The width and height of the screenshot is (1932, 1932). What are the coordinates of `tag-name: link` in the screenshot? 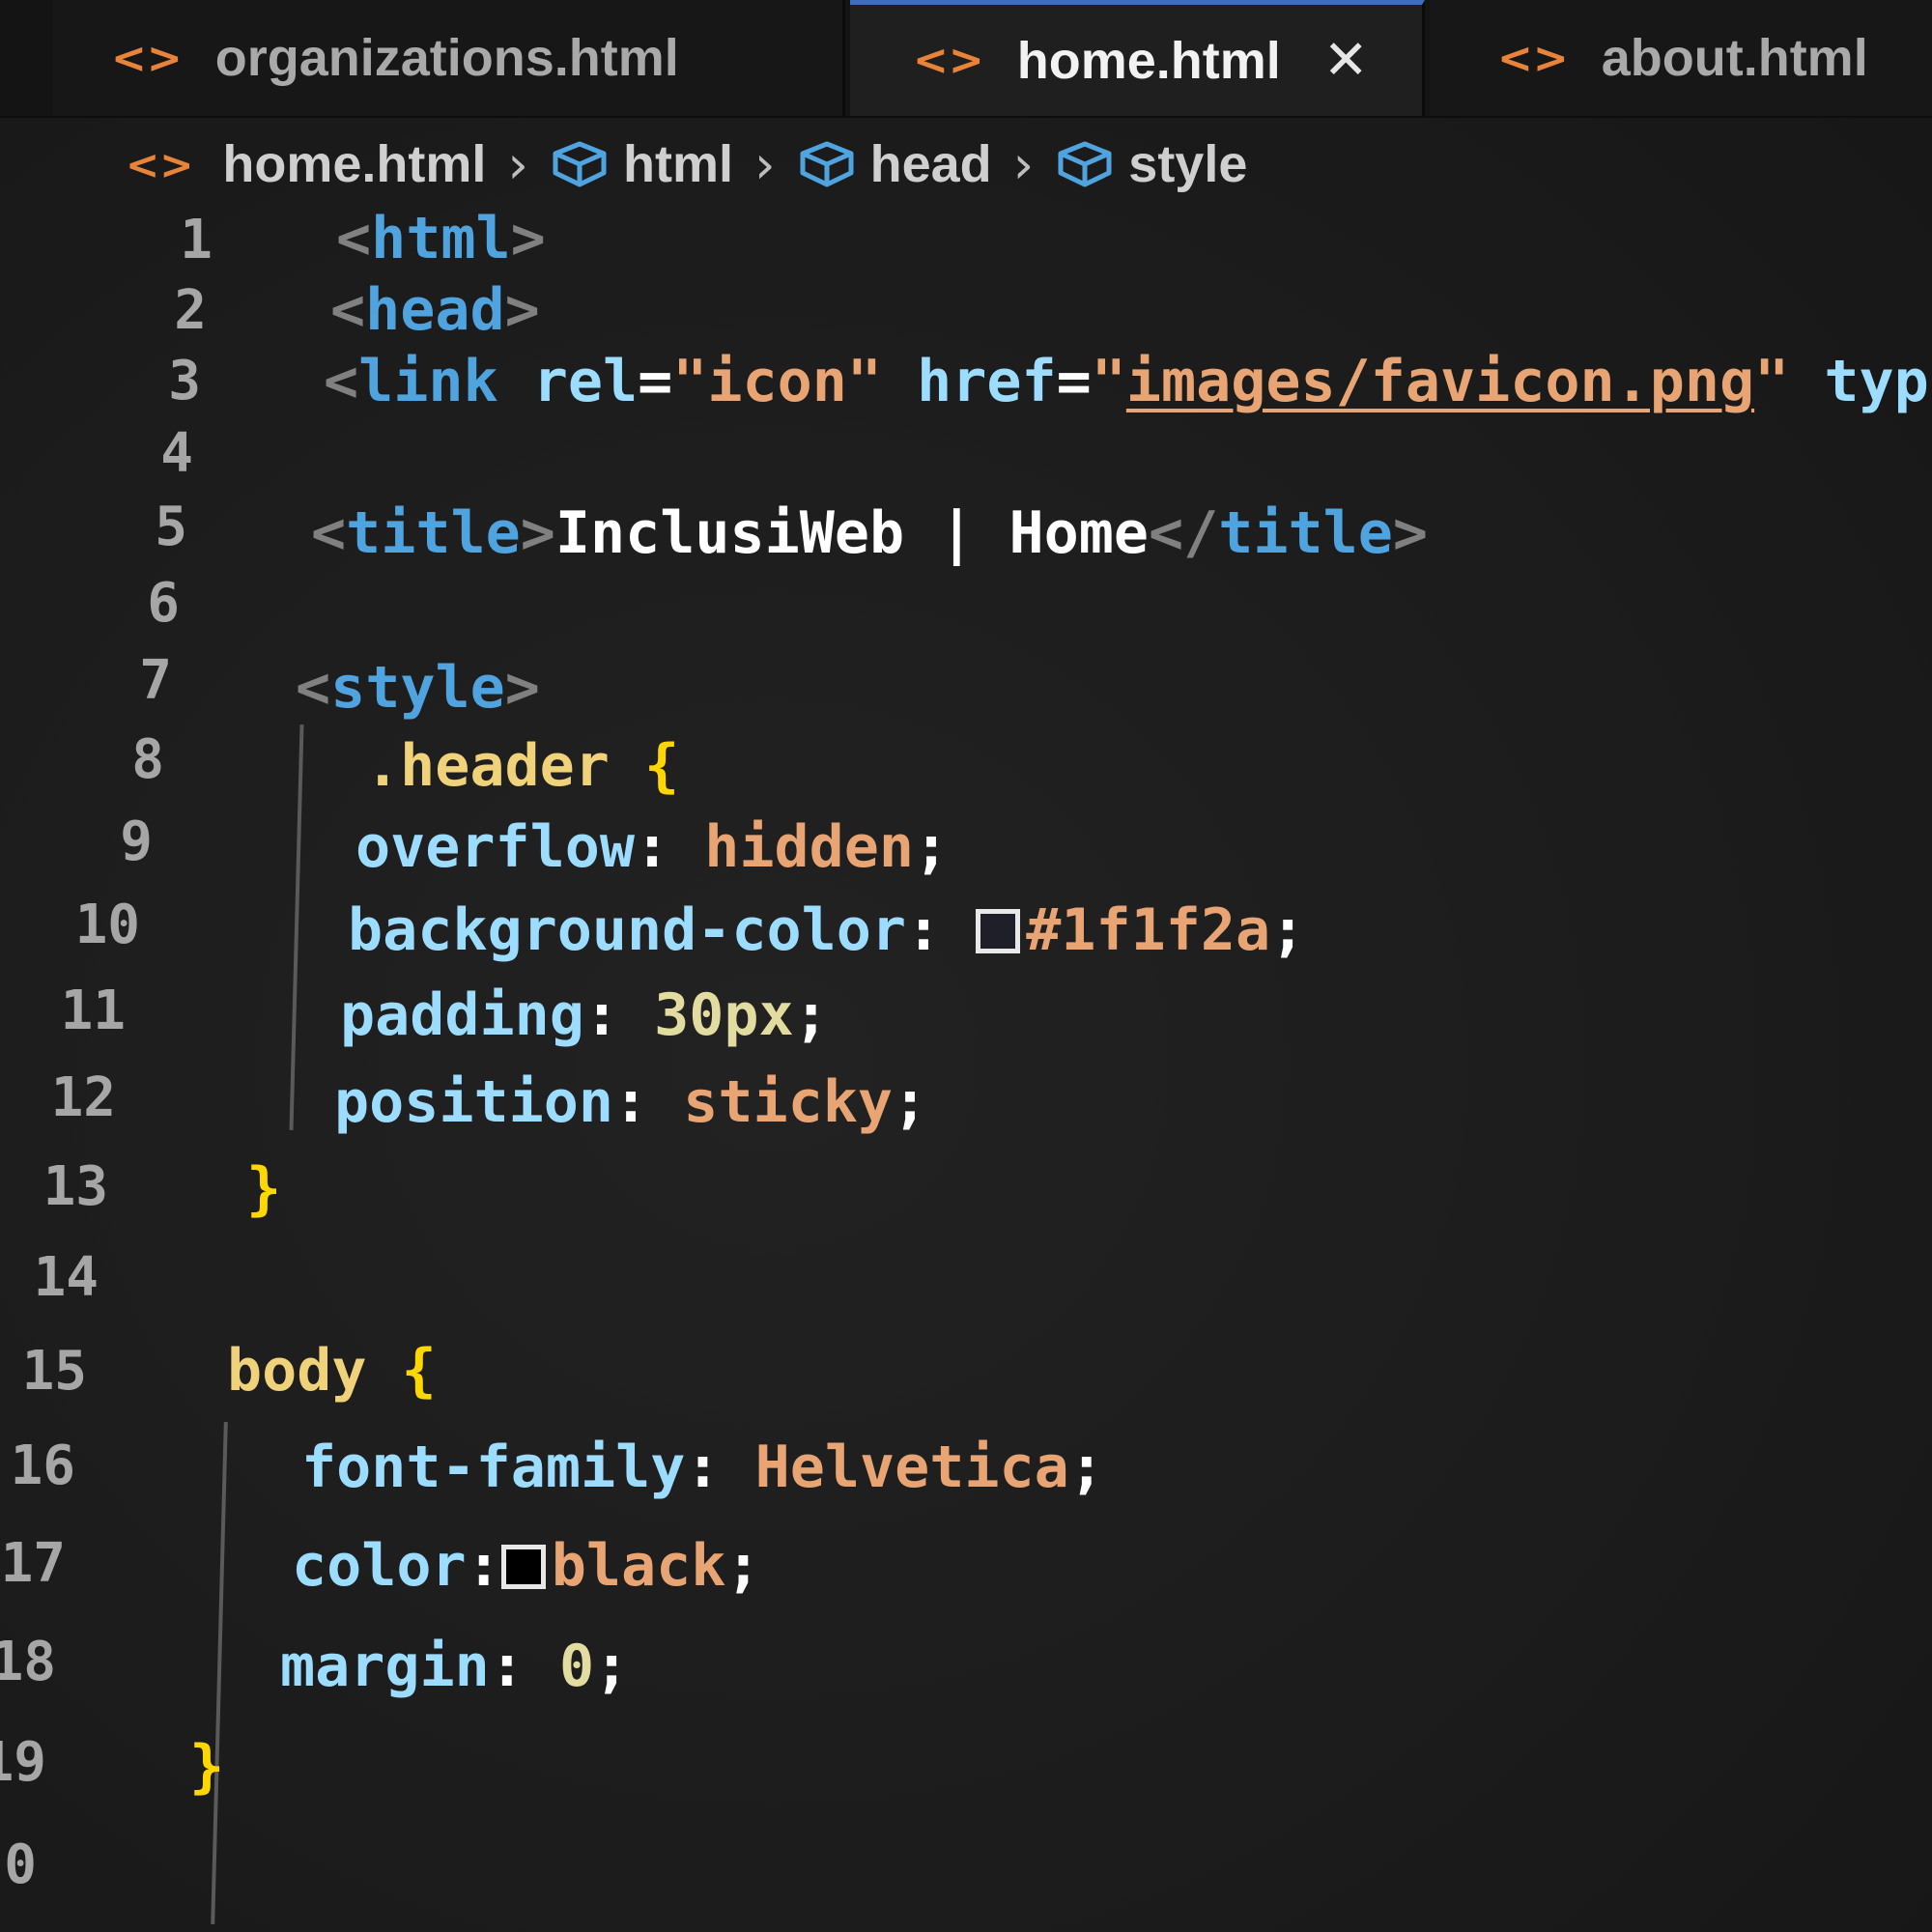 It's located at (428, 381).